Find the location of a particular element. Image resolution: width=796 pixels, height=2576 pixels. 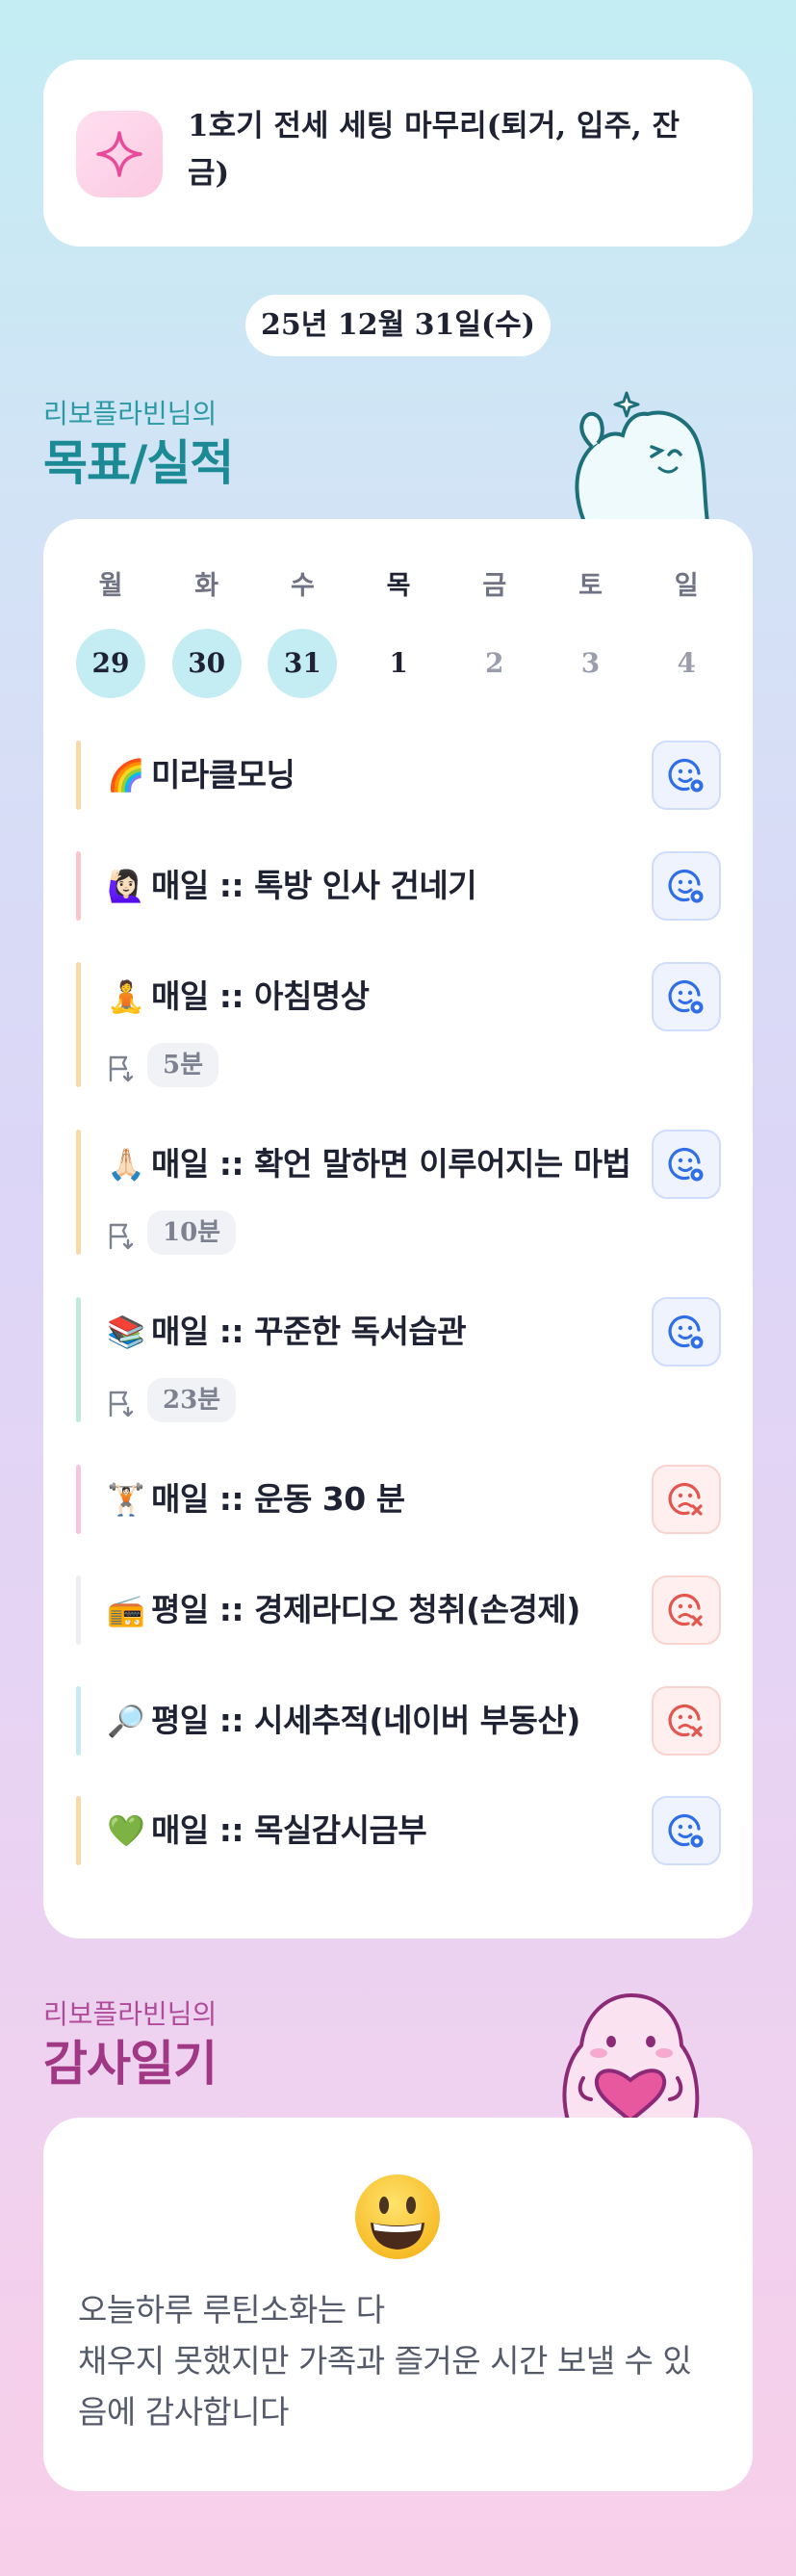

routine-item: 🙏🏻 매일 :: 확언 말하면 이루어지는 마법10분 is located at coordinates (398, 1192).